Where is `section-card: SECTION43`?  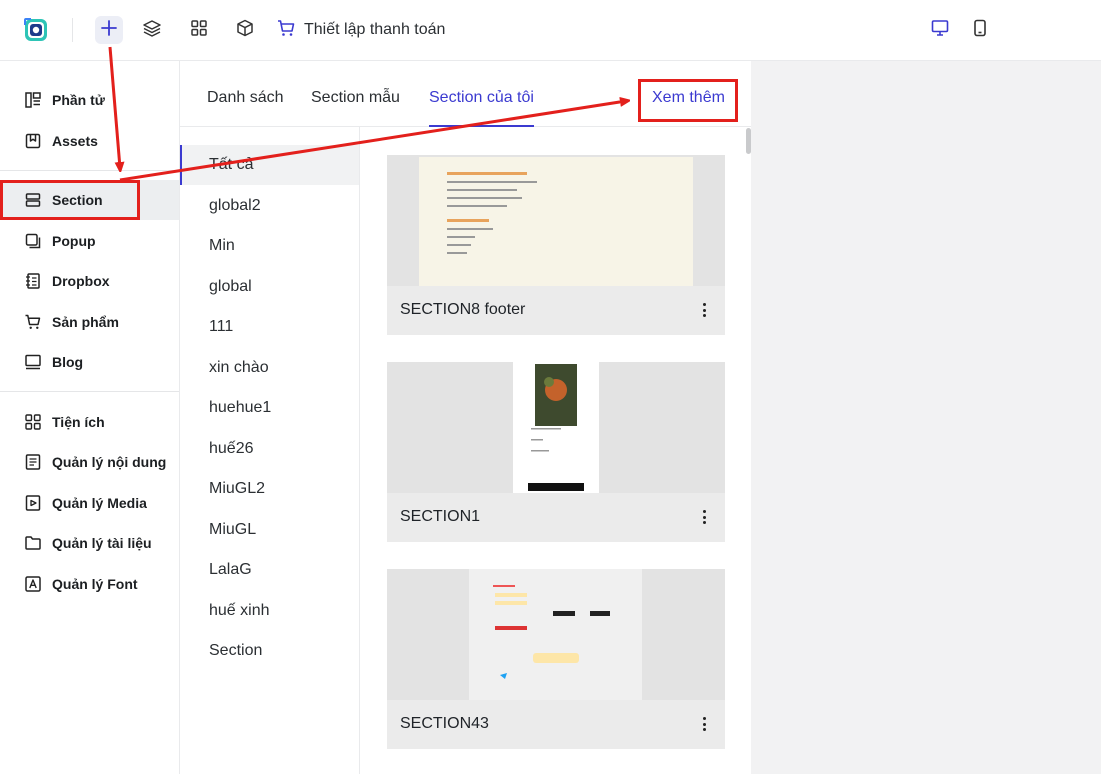 section-card: SECTION43 is located at coordinates (556, 659).